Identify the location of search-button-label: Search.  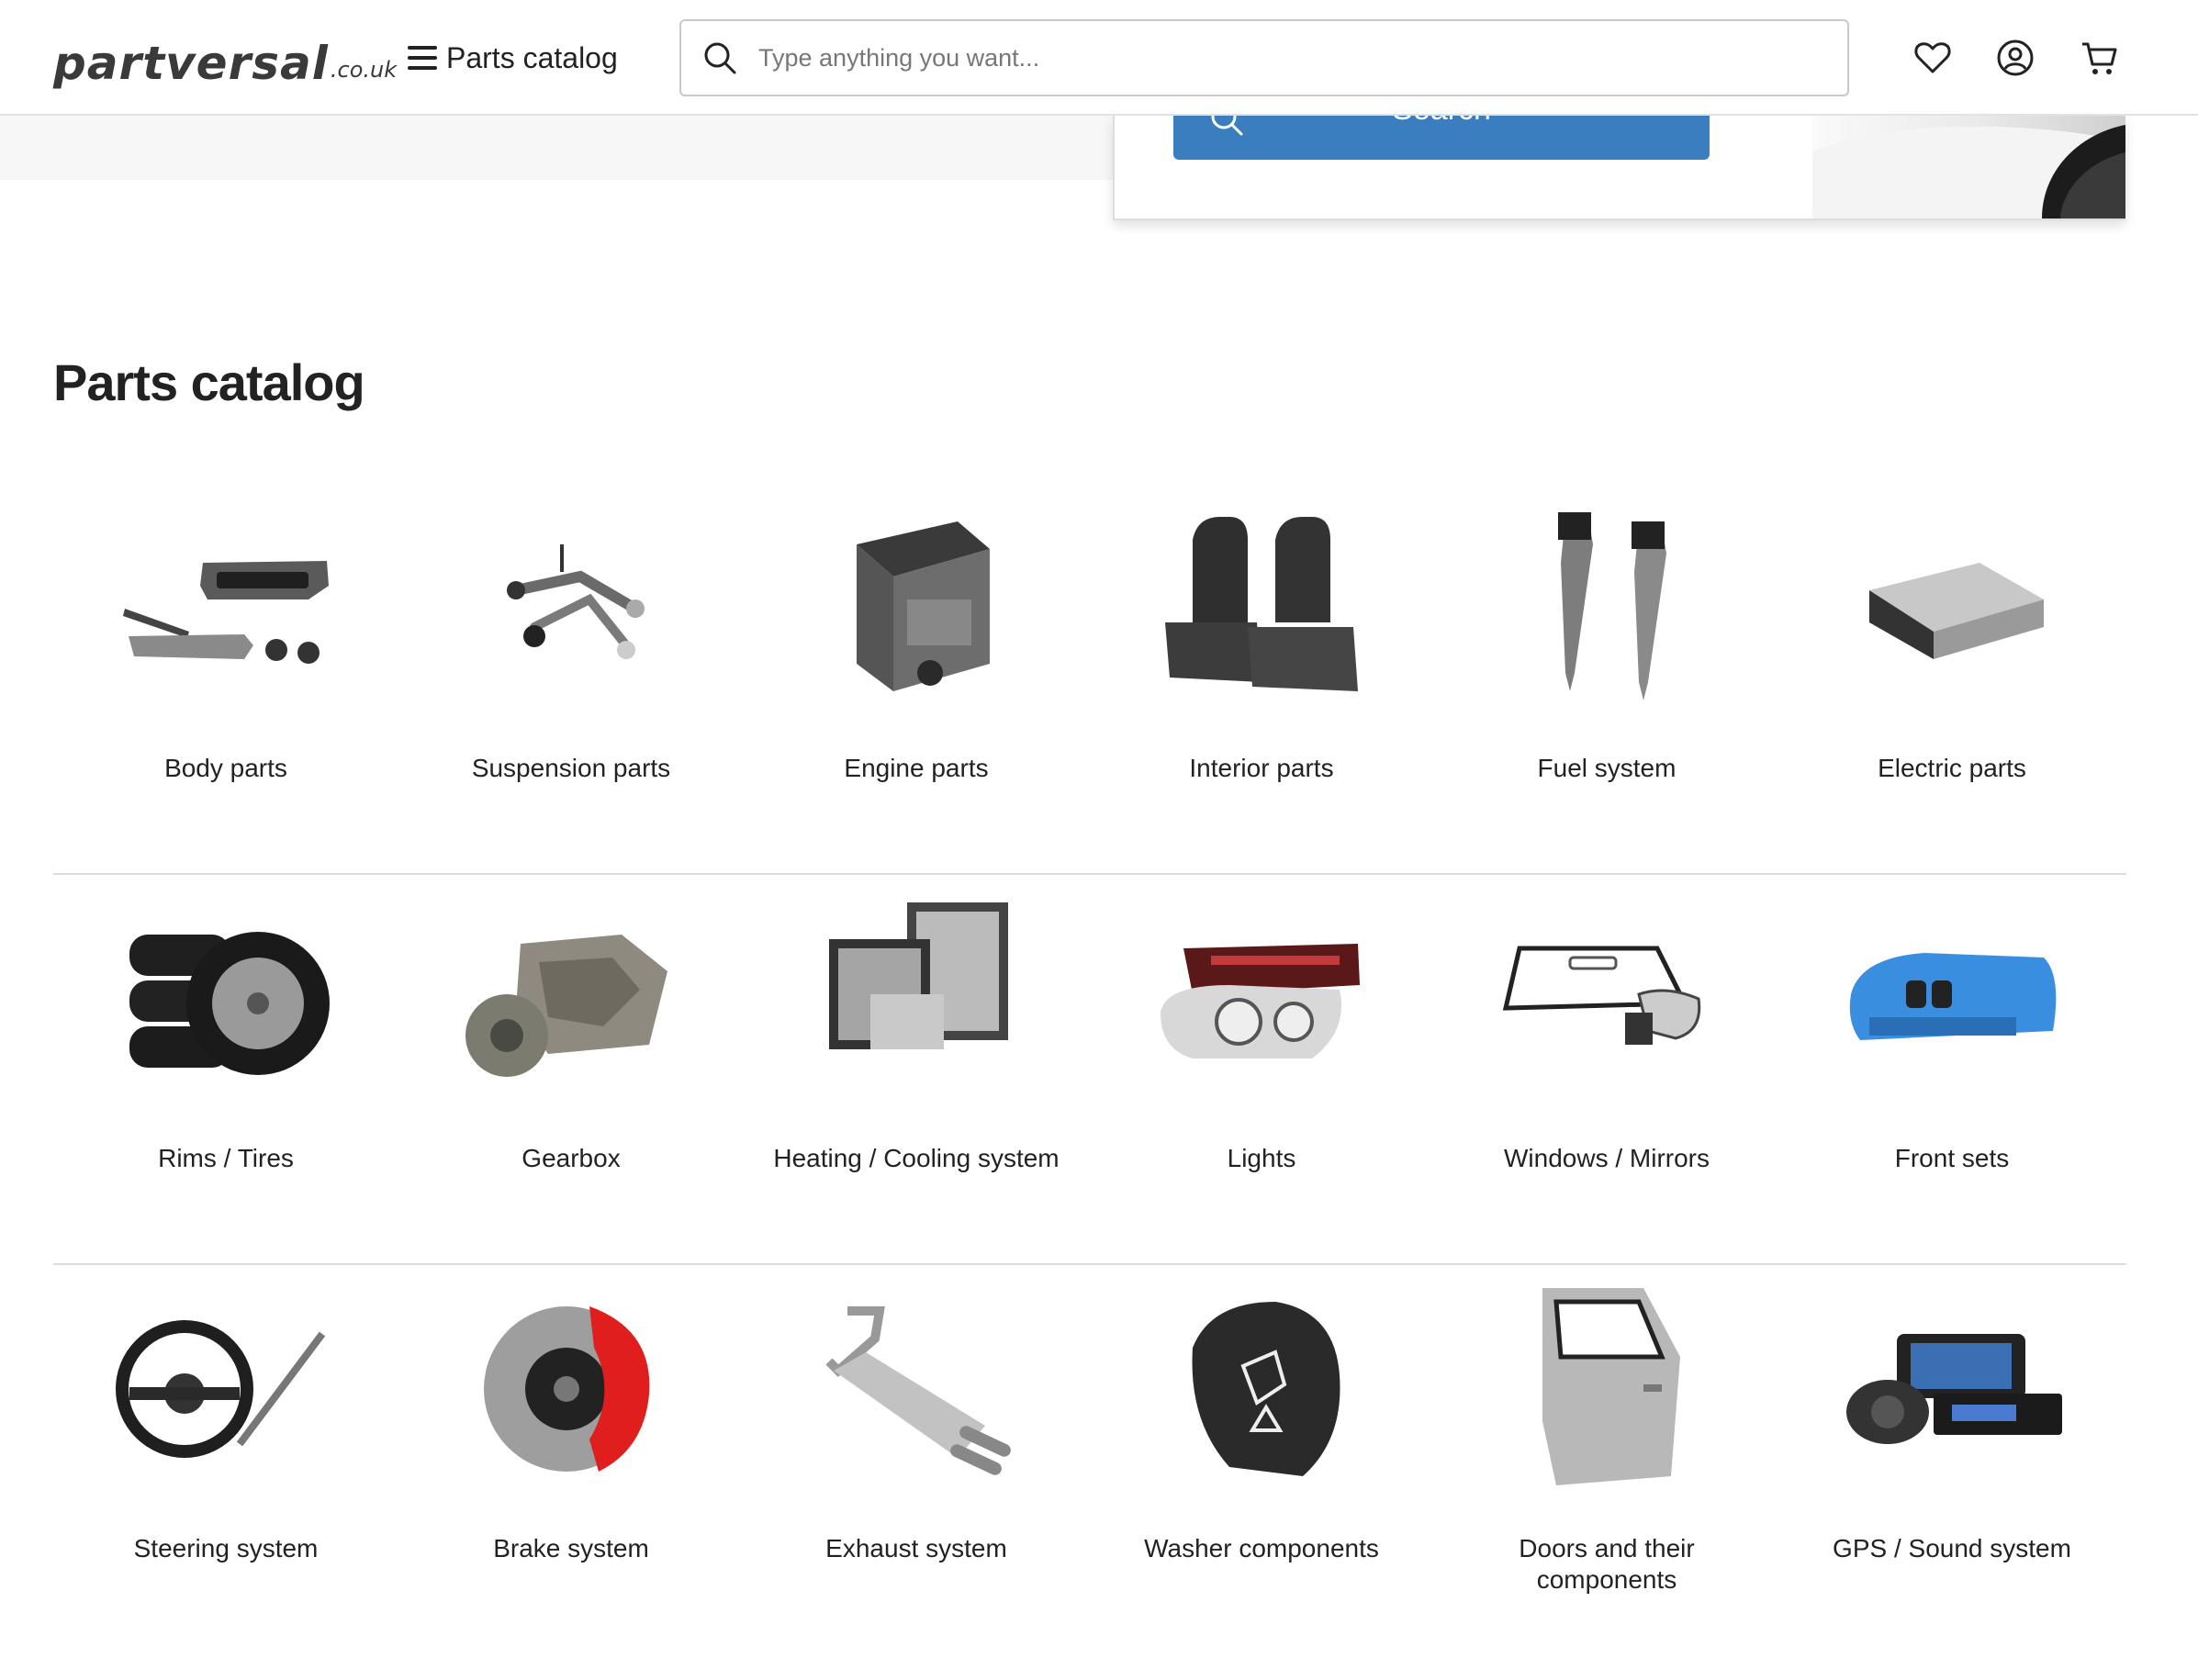
(1441, 122).